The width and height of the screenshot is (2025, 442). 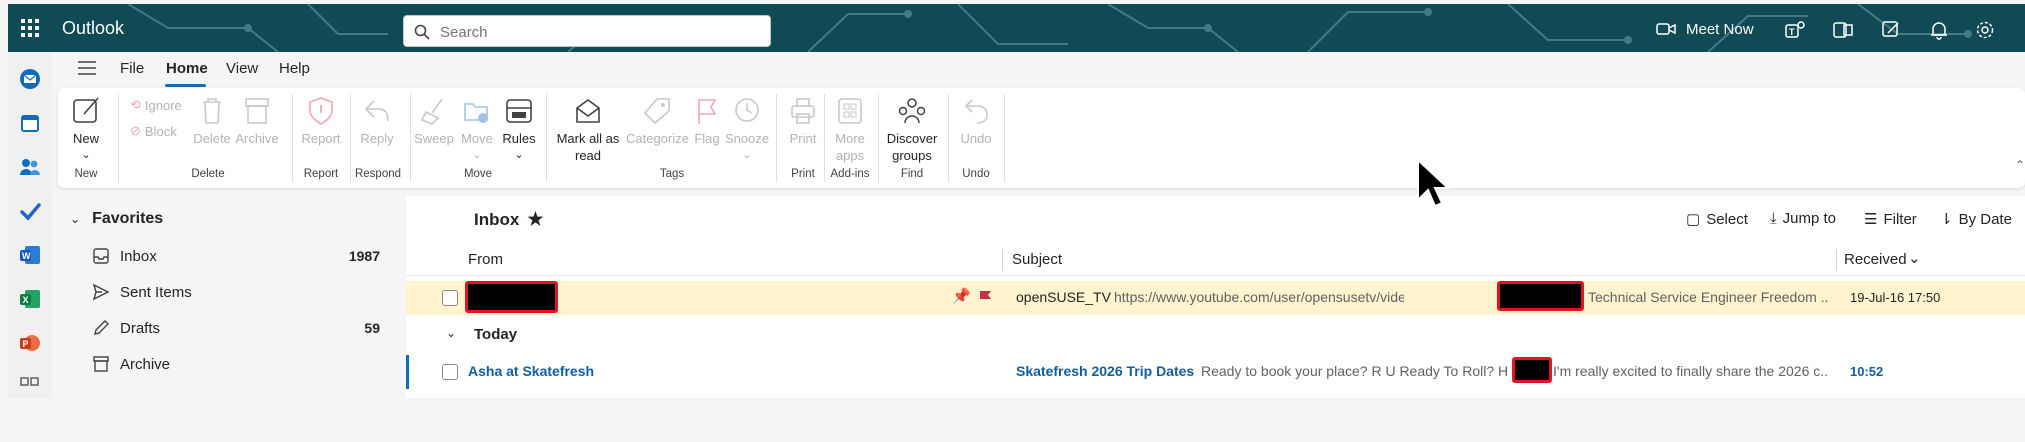 What do you see at coordinates (1939, 30) in the screenshot?
I see `bell-icon` at bounding box center [1939, 30].